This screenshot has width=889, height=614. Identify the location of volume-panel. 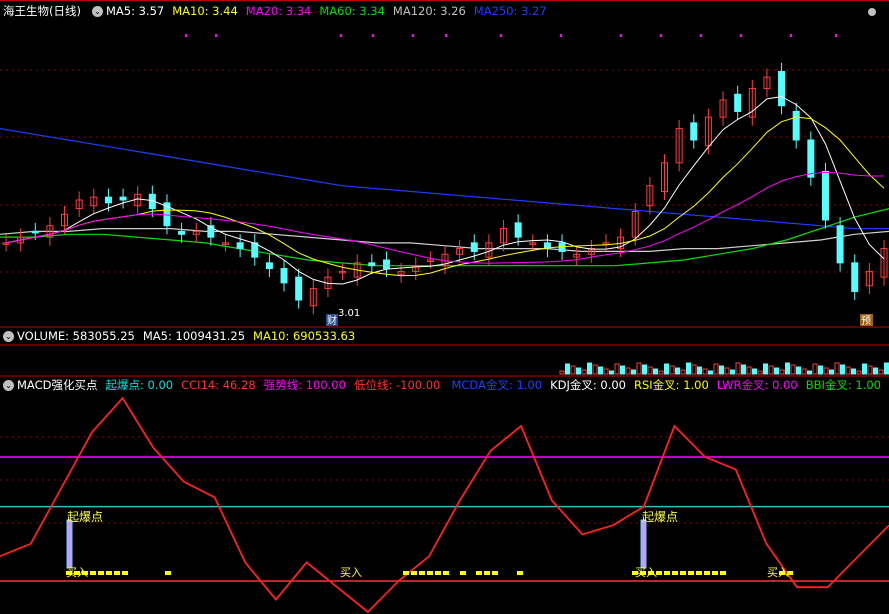
(724, 368).